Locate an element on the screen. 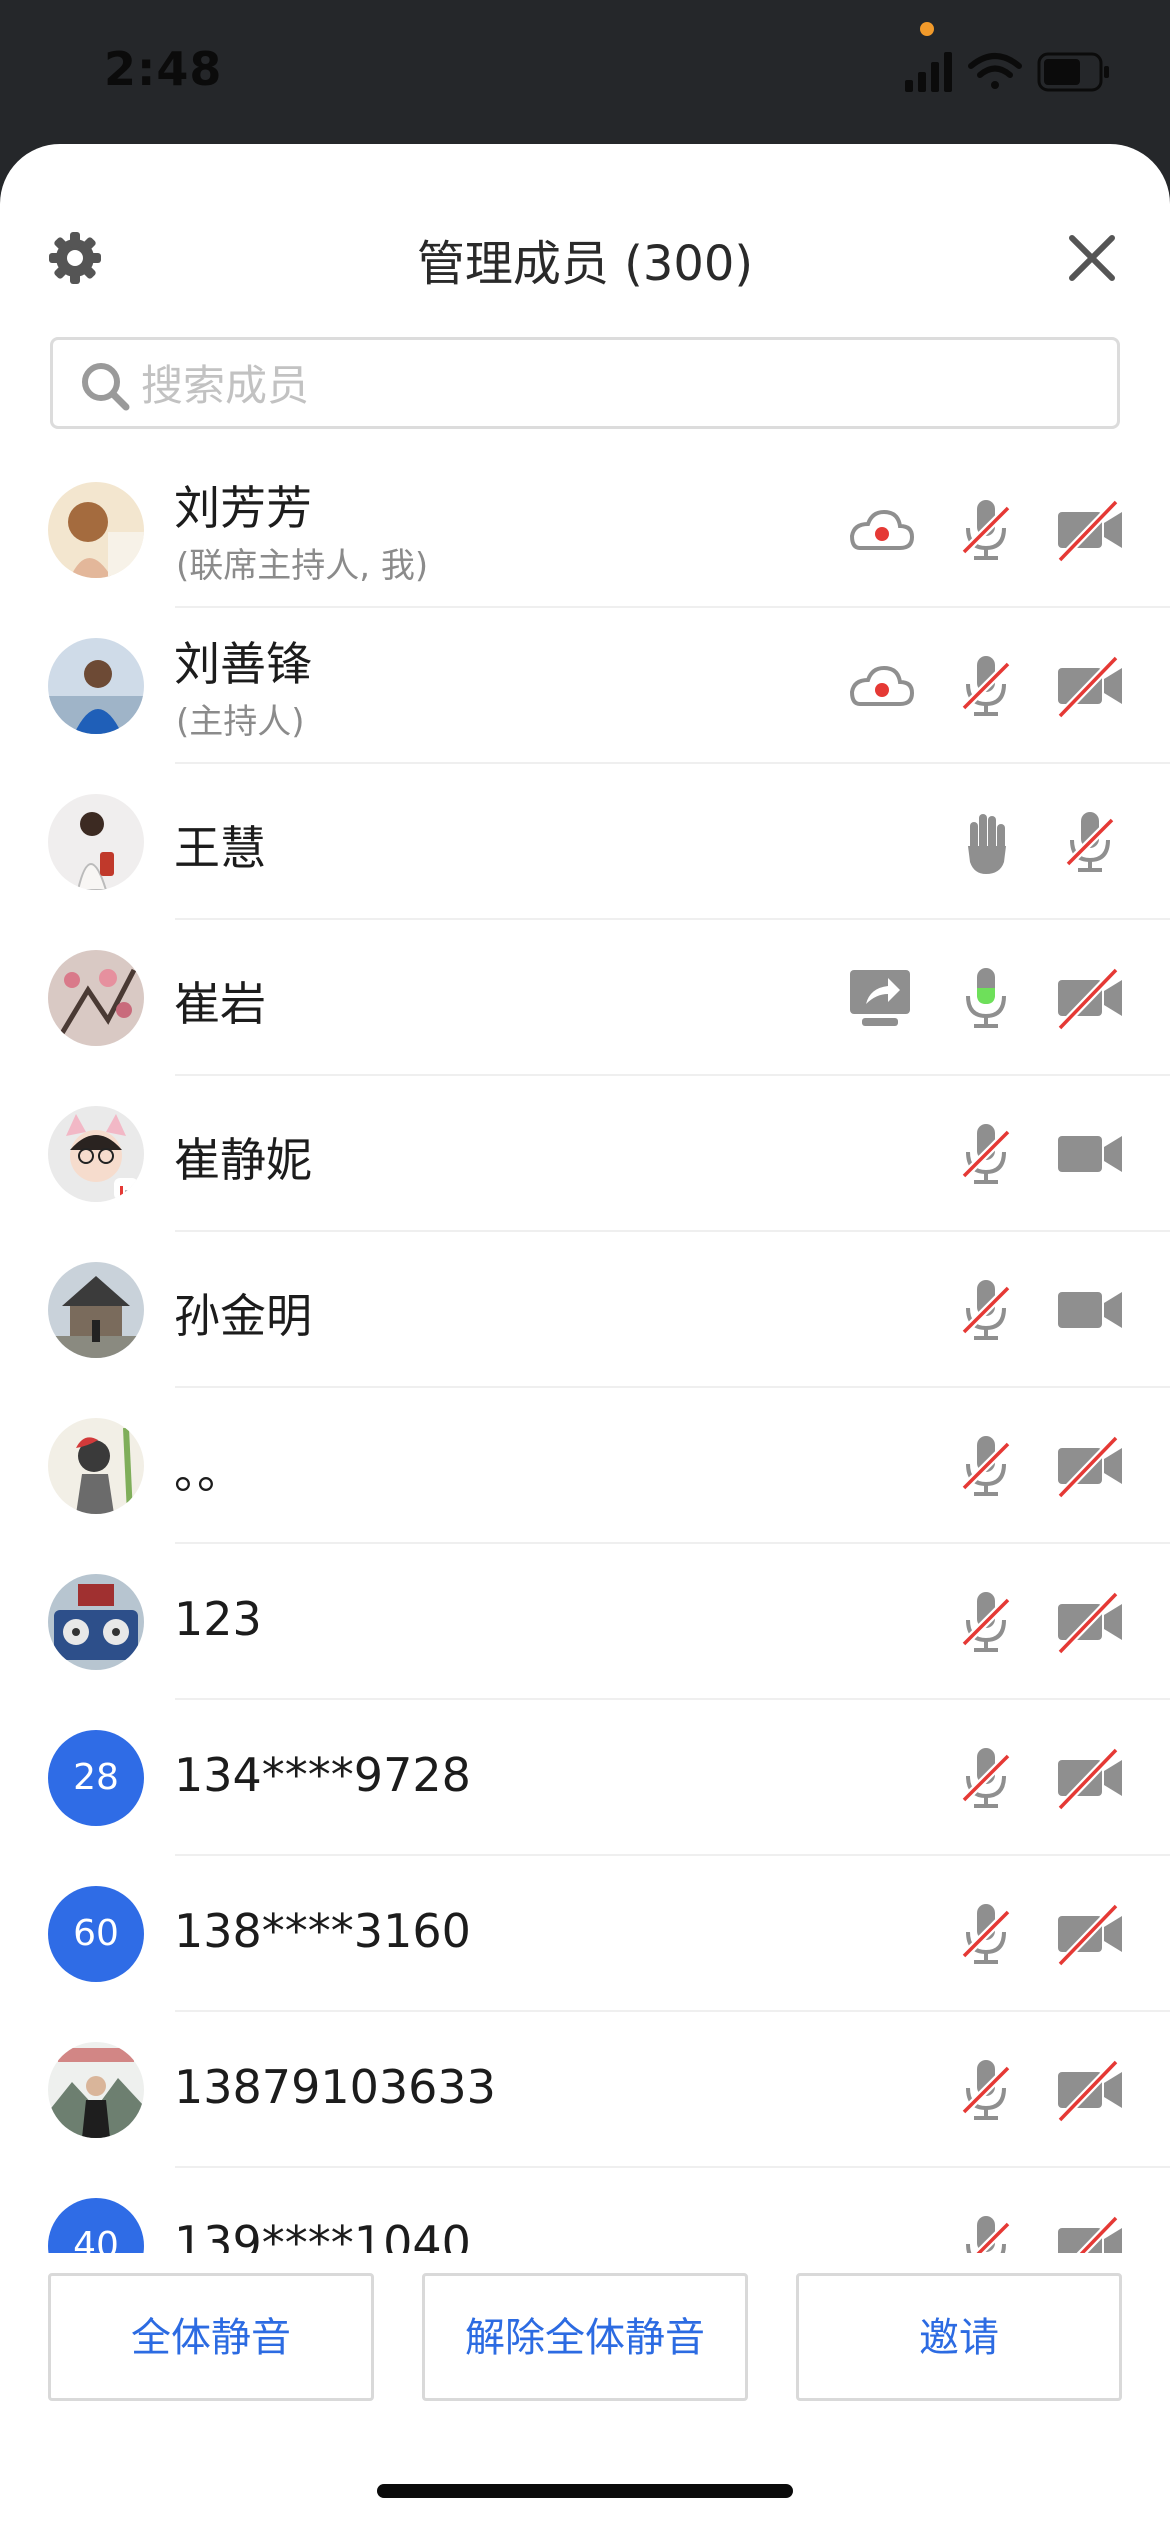 This screenshot has height=2532, width=1170. member-name: 139****1040 is located at coordinates (322, 2234).